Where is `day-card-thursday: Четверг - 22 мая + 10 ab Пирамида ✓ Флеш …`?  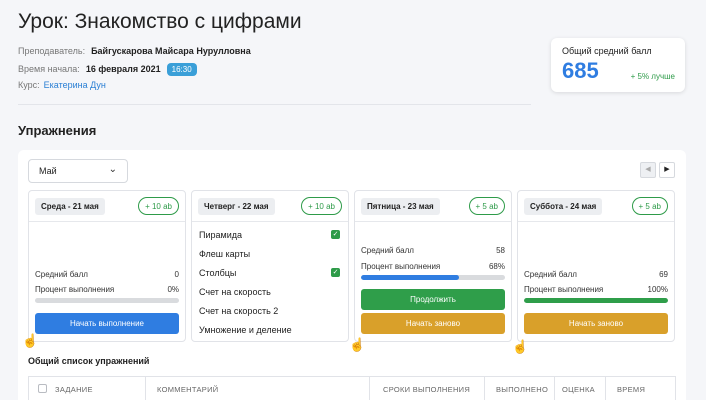
day-card-thursday: Четверг - 22 мая + 10 ab Пирамида ✓ Флеш … is located at coordinates (270, 266).